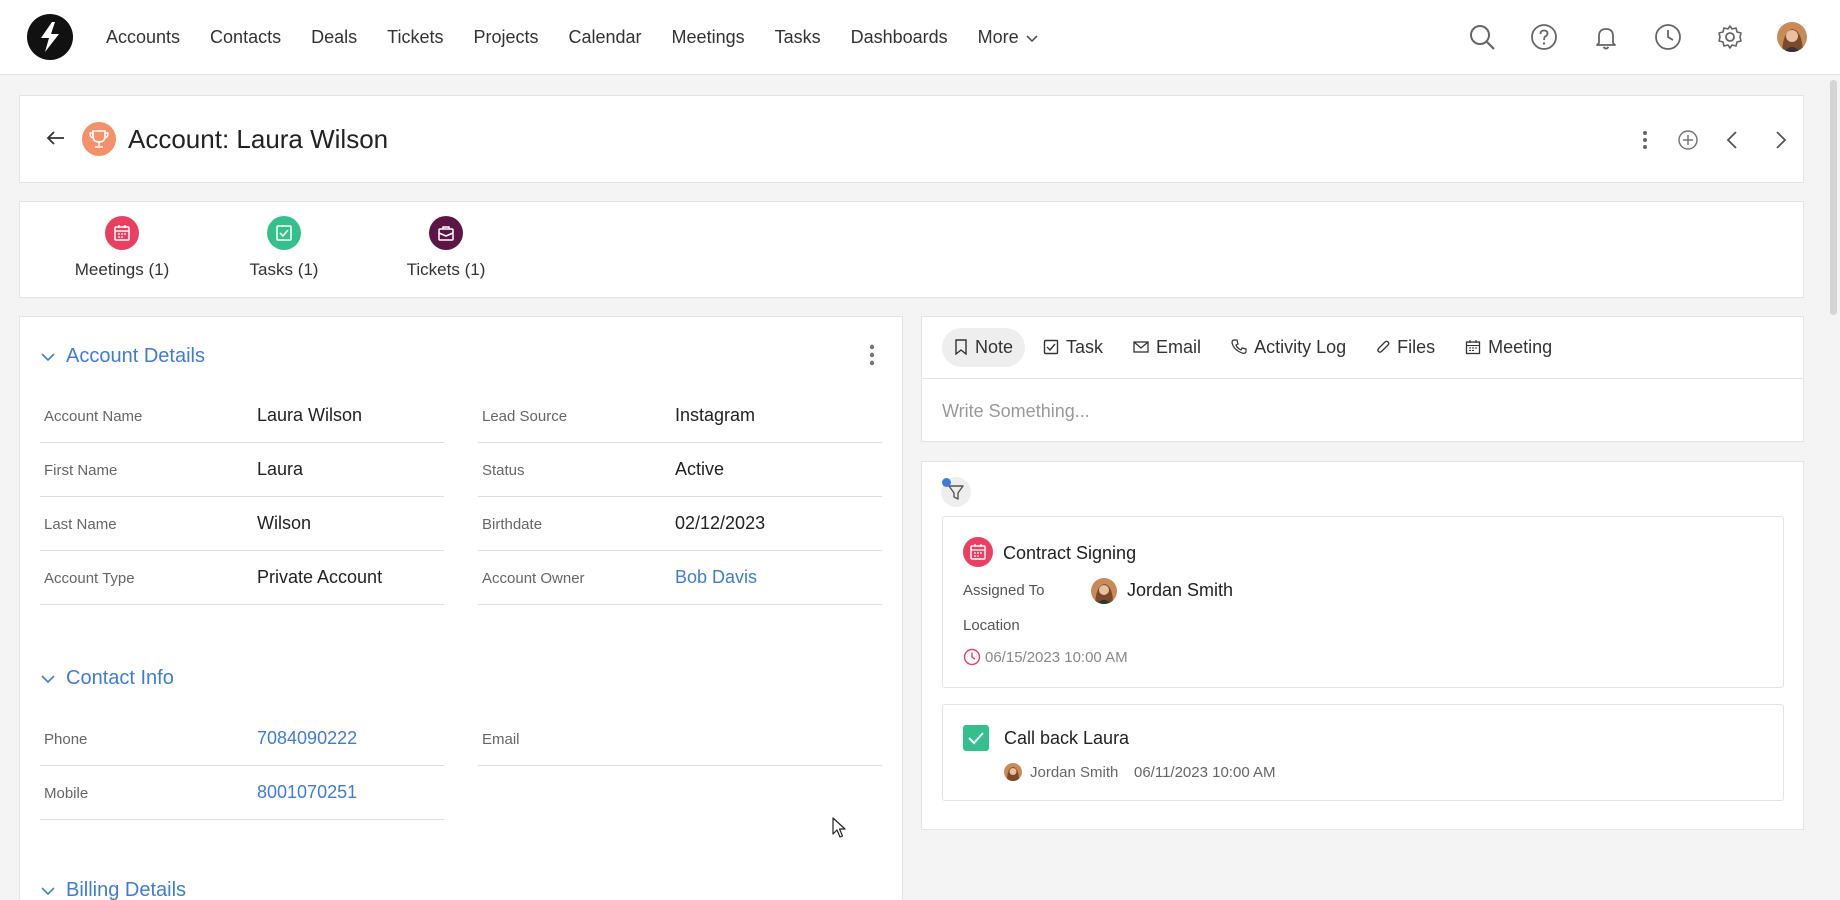 The image size is (1840, 900). I want to click on account-details-title: Account Details, so click(135, 356).